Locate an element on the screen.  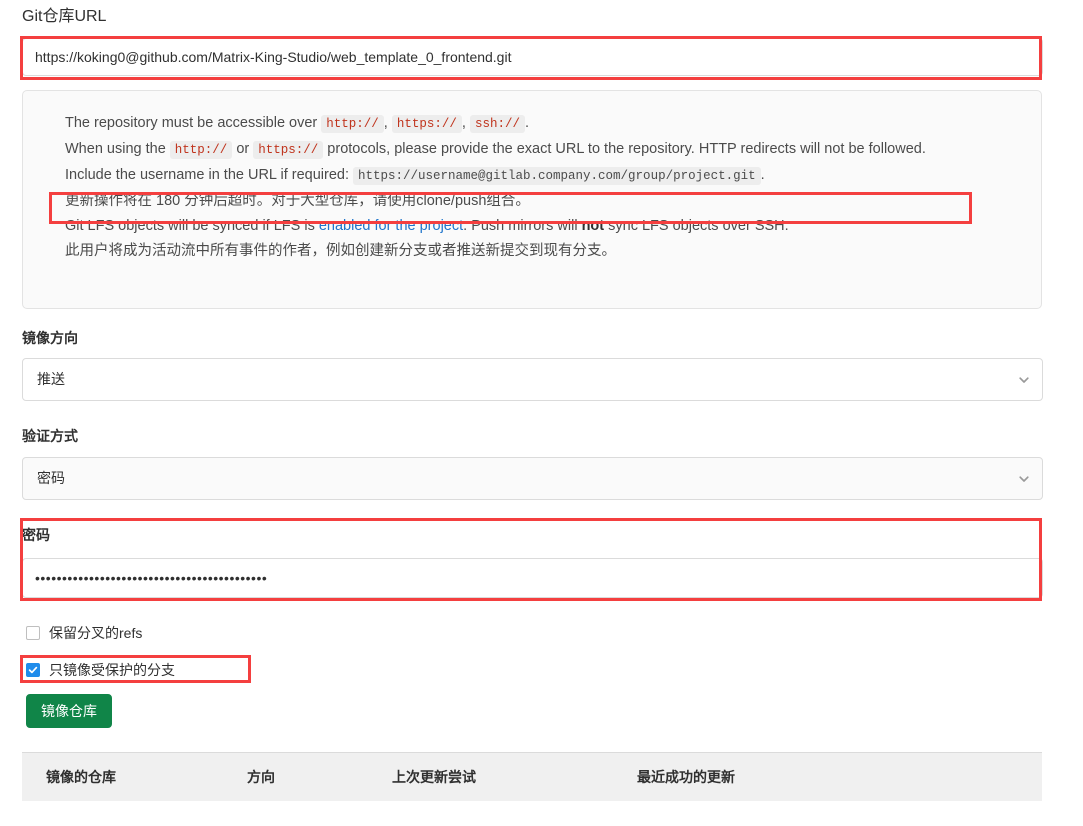
auth-method-value: 密码 is located at coordinates (51, 478).